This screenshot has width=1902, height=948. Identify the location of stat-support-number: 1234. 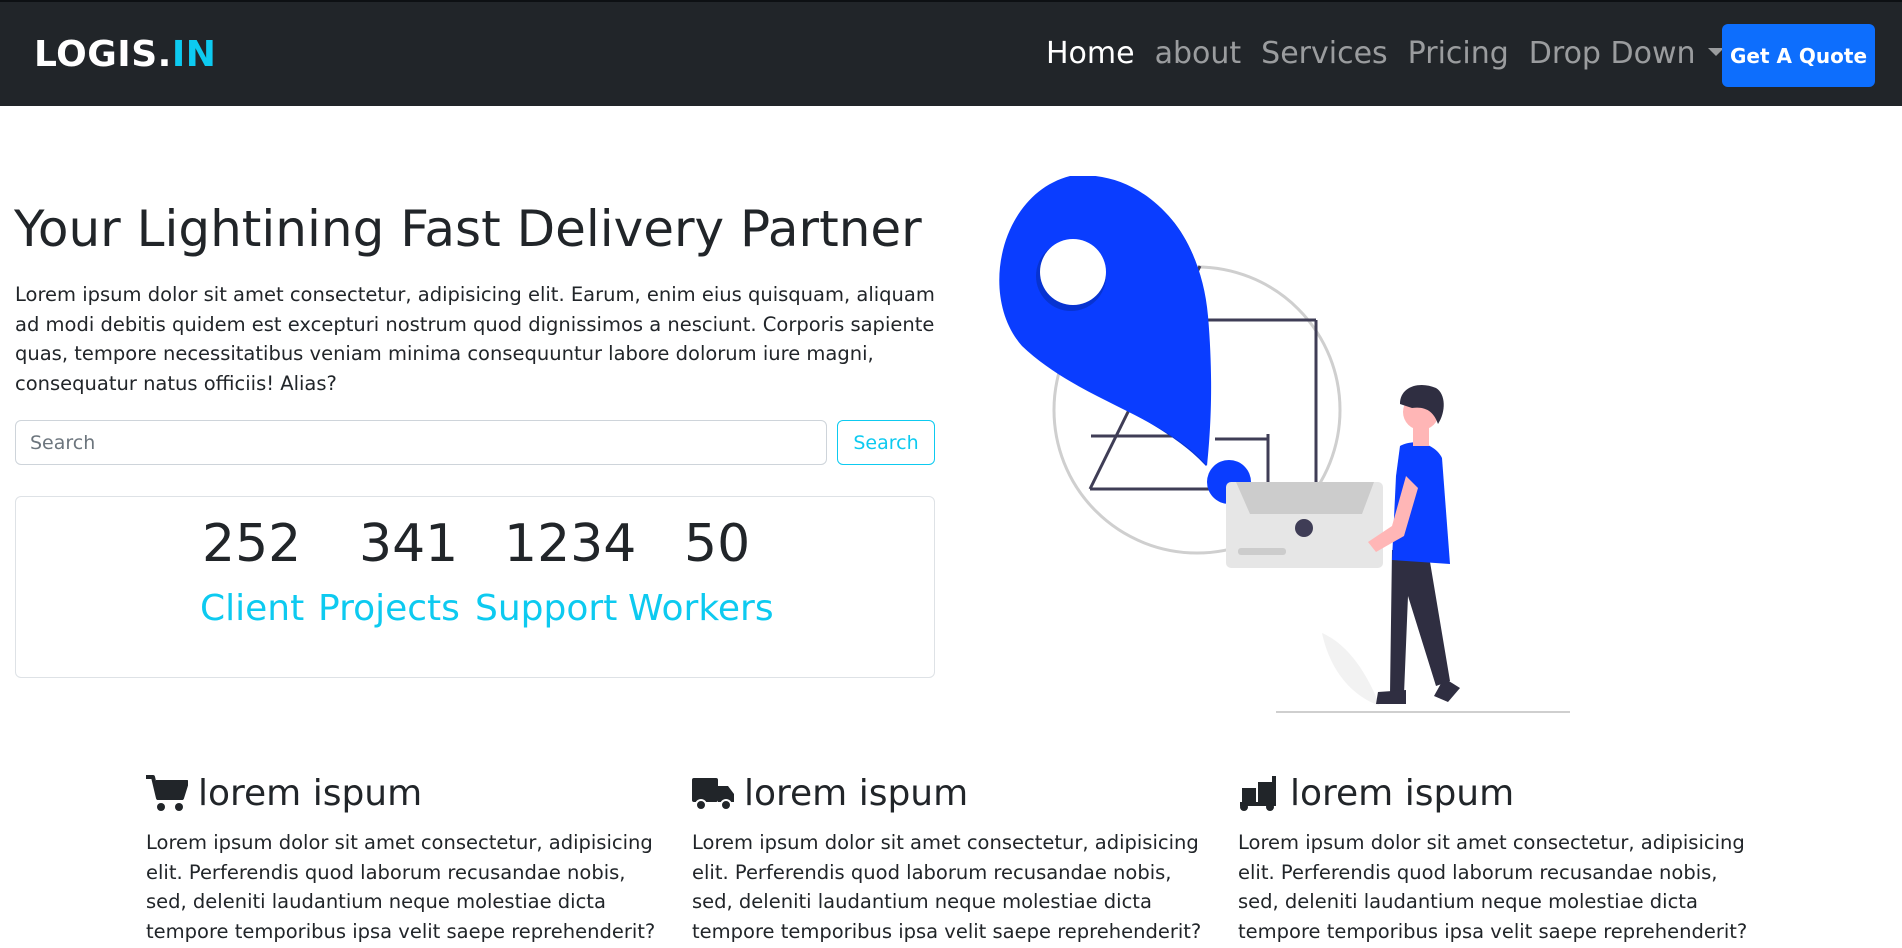
(570, 544).